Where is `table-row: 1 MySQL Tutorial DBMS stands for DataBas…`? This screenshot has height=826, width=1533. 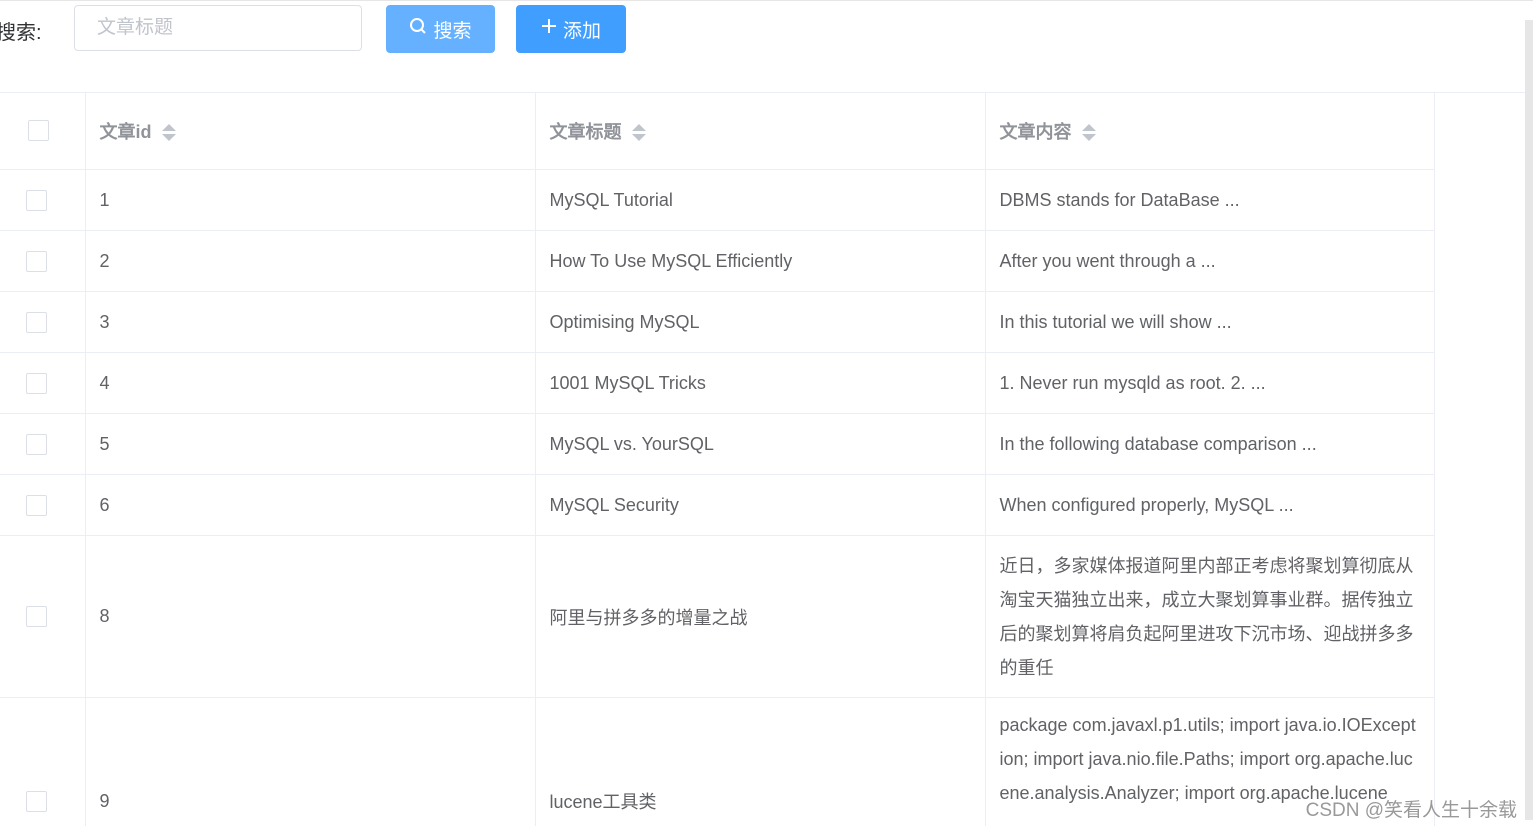
table-row: 1 MySQL Tutorial DBMS stands for DataBas… is located at coordinates (717, 200).